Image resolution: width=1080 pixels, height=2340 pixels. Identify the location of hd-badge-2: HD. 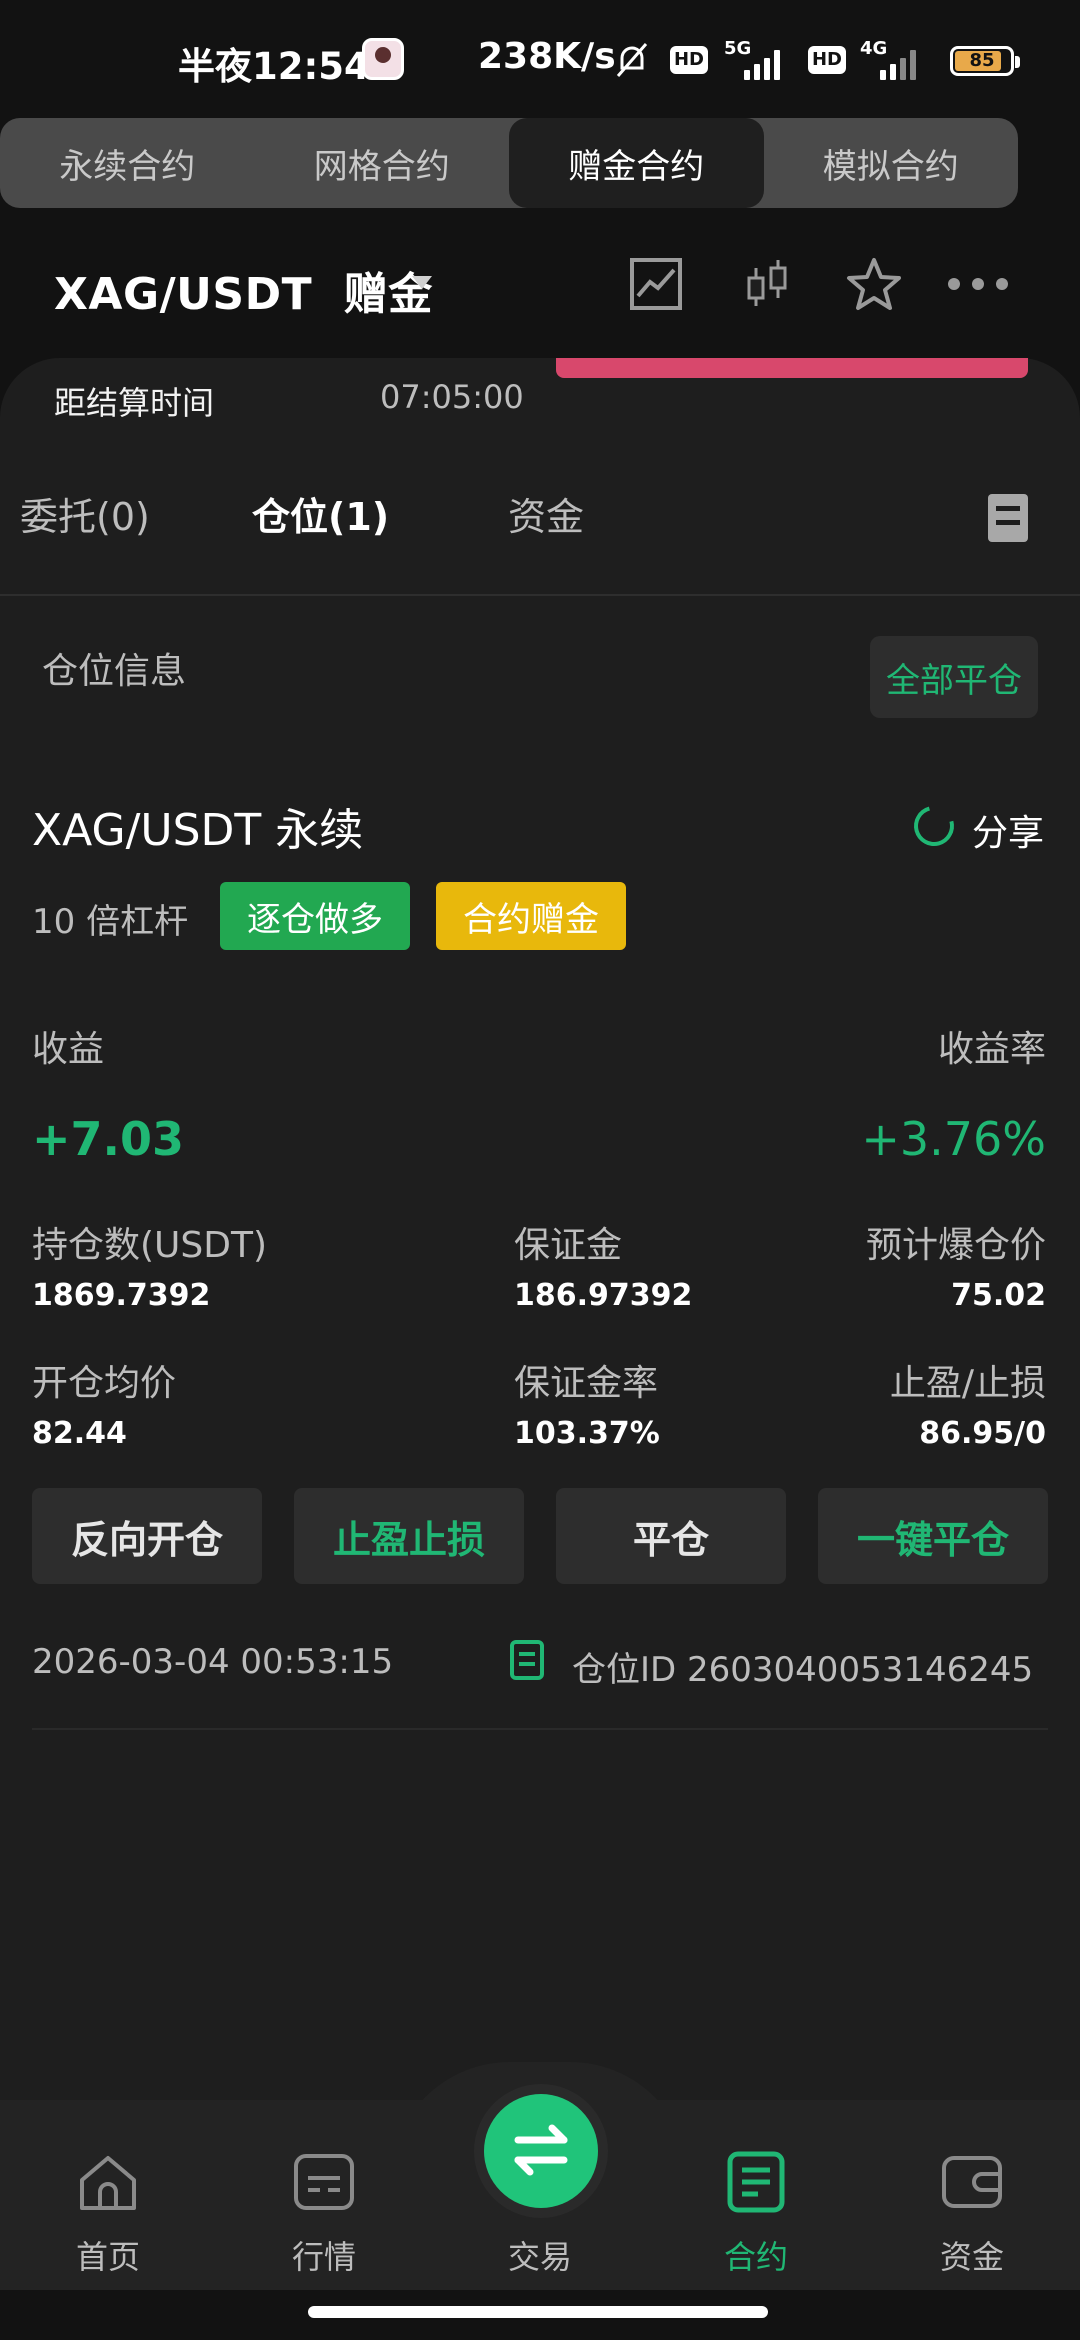
(827, 60).